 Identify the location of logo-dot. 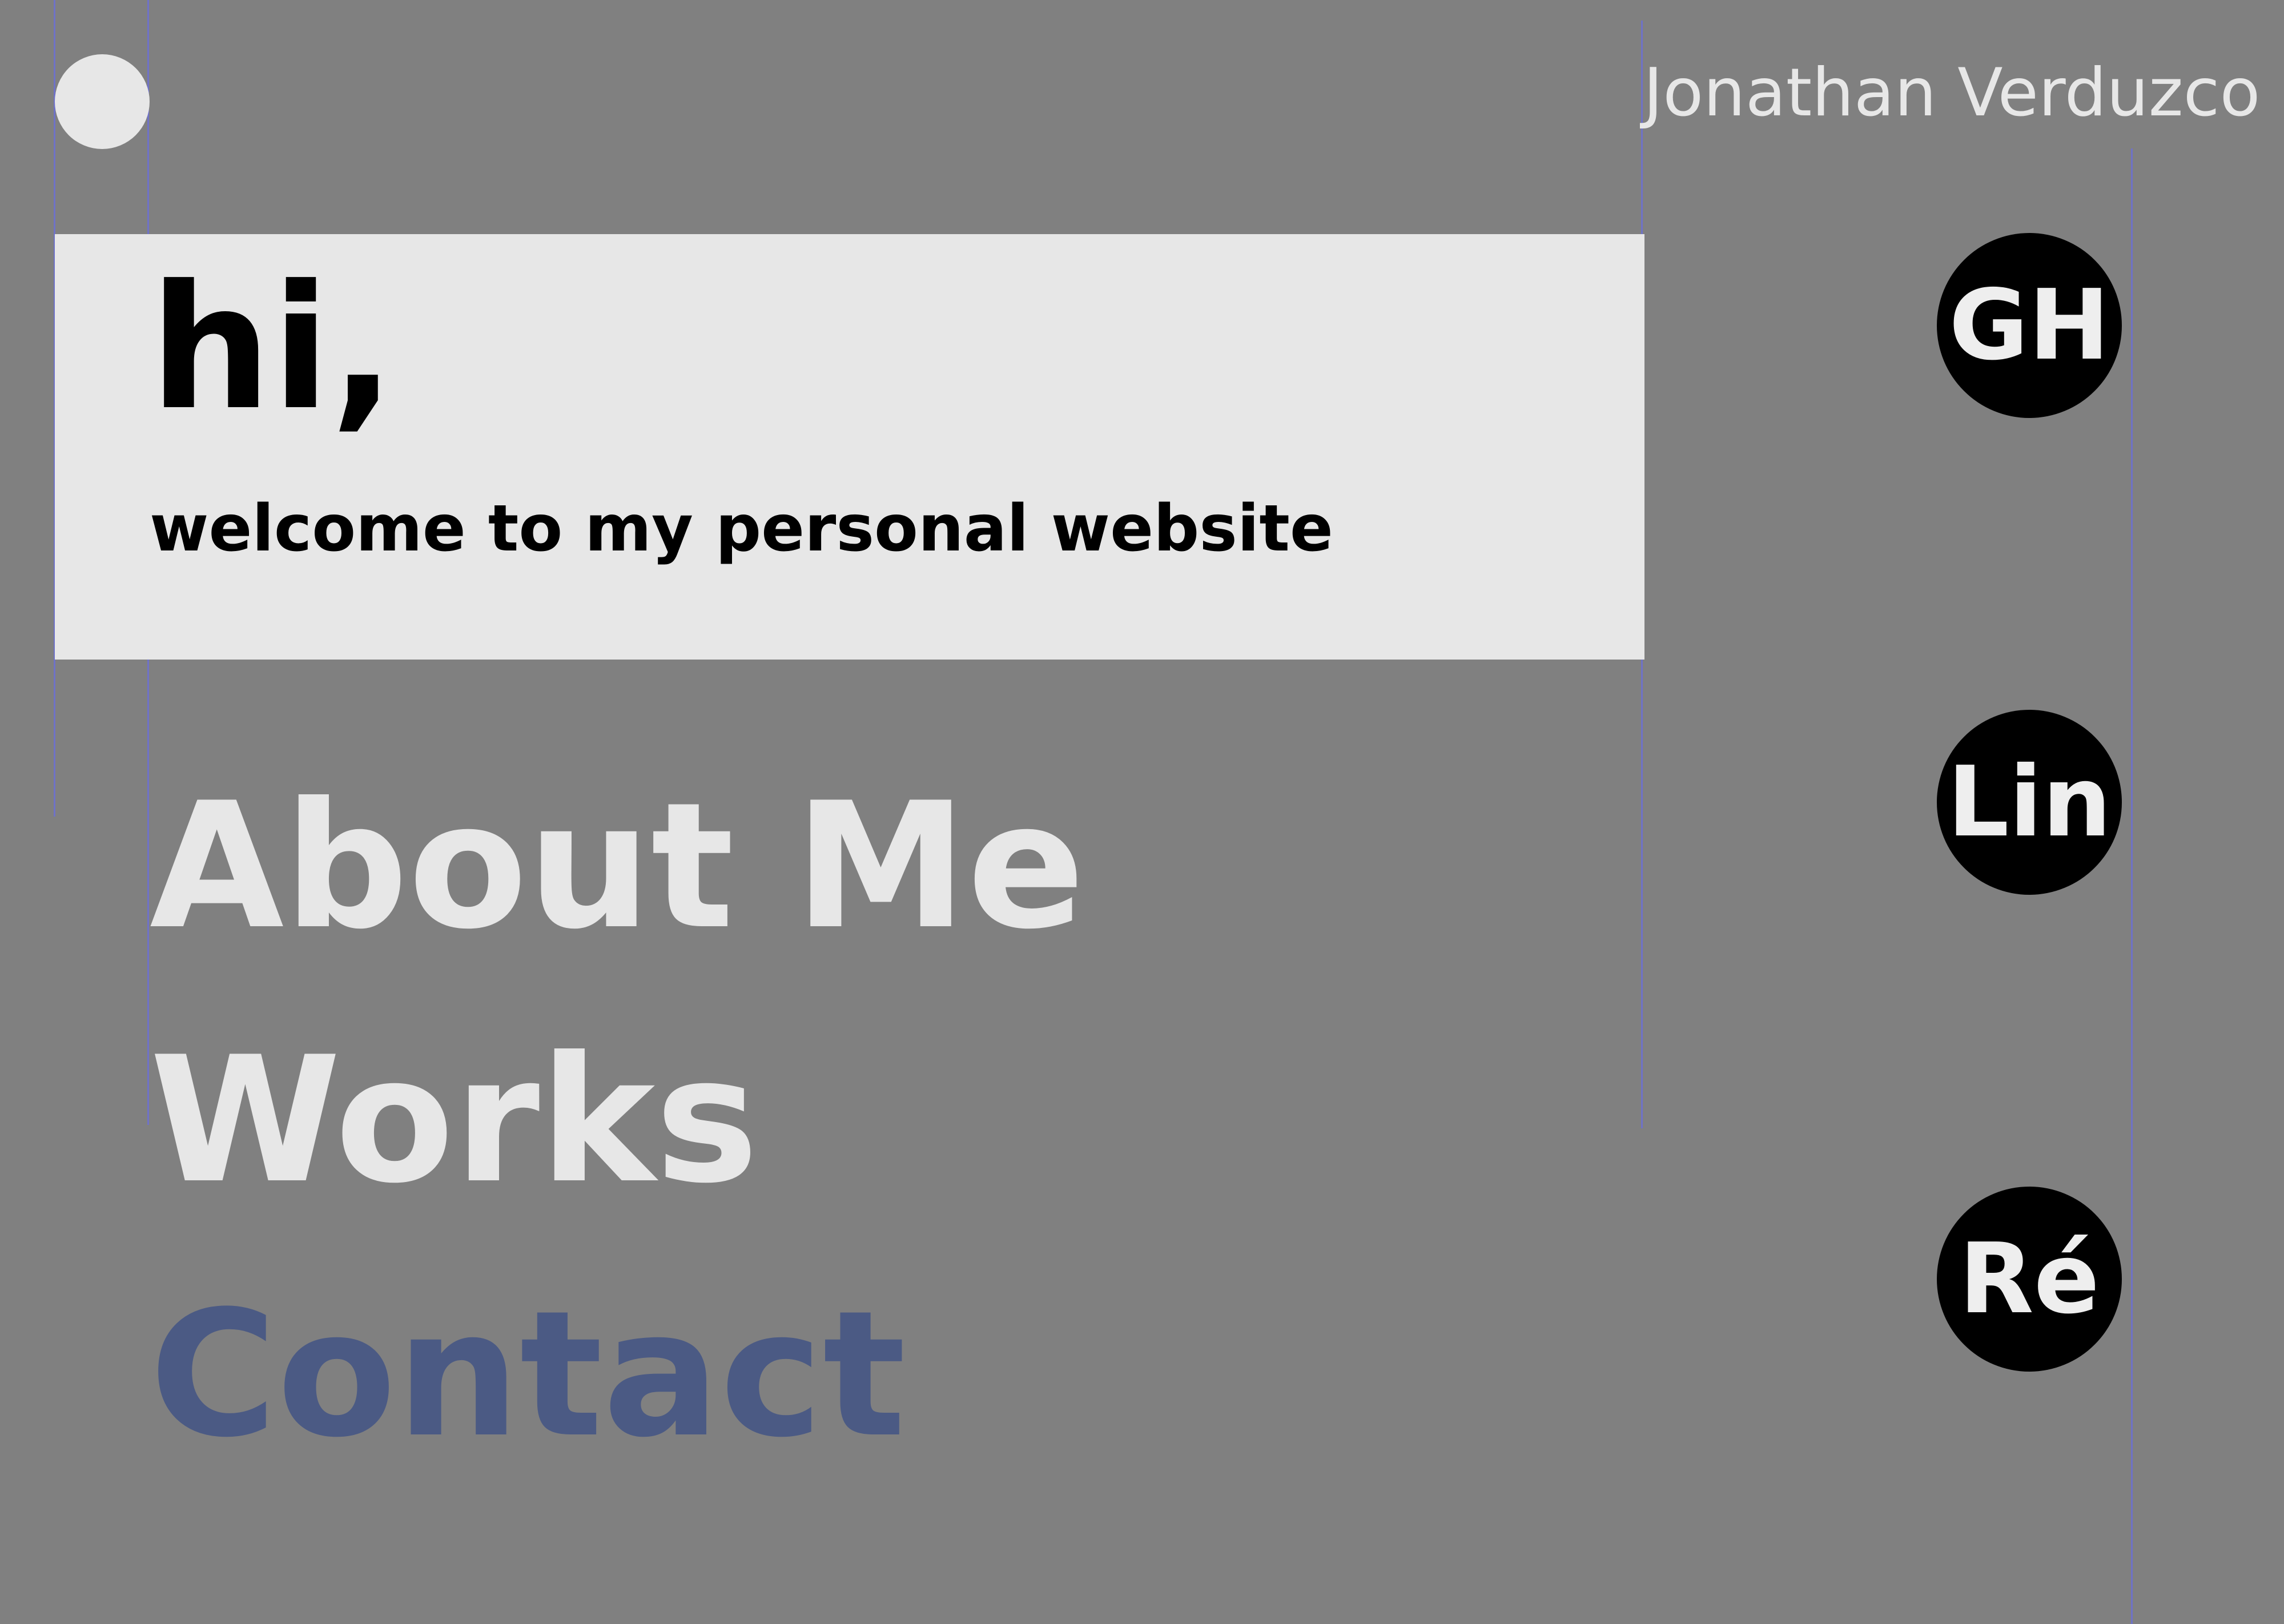
(102, 101).